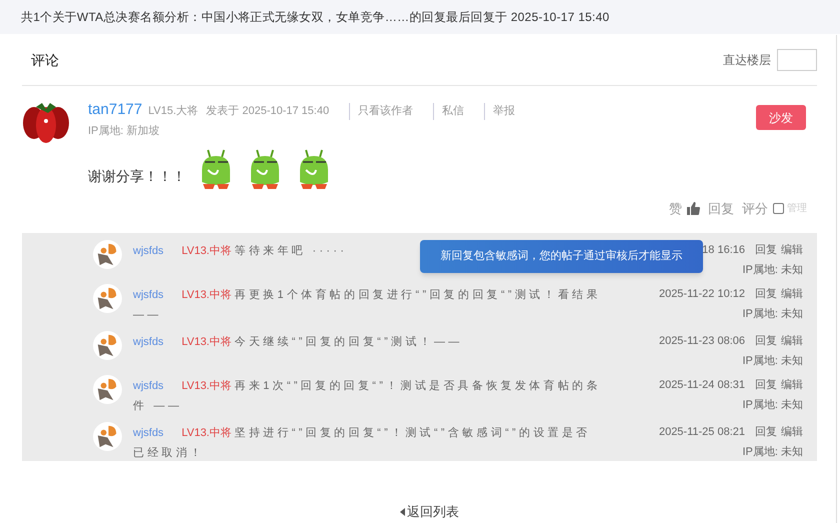  What do you see at coordinates (124, 131) in the screenshot?
I see `ip-location: IP属地: 新加坡` at bounding box center [124, 131].